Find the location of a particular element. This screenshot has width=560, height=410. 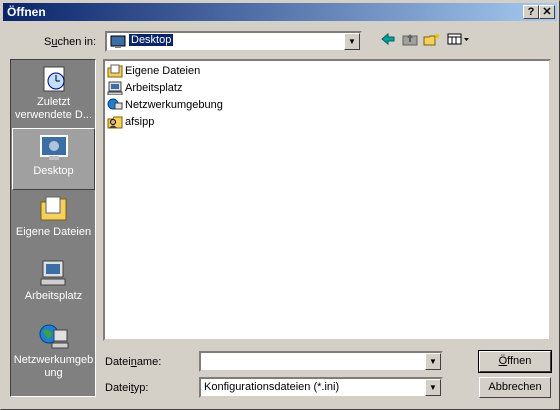

window-title: Öffnen is located at coordinates (26, 12).